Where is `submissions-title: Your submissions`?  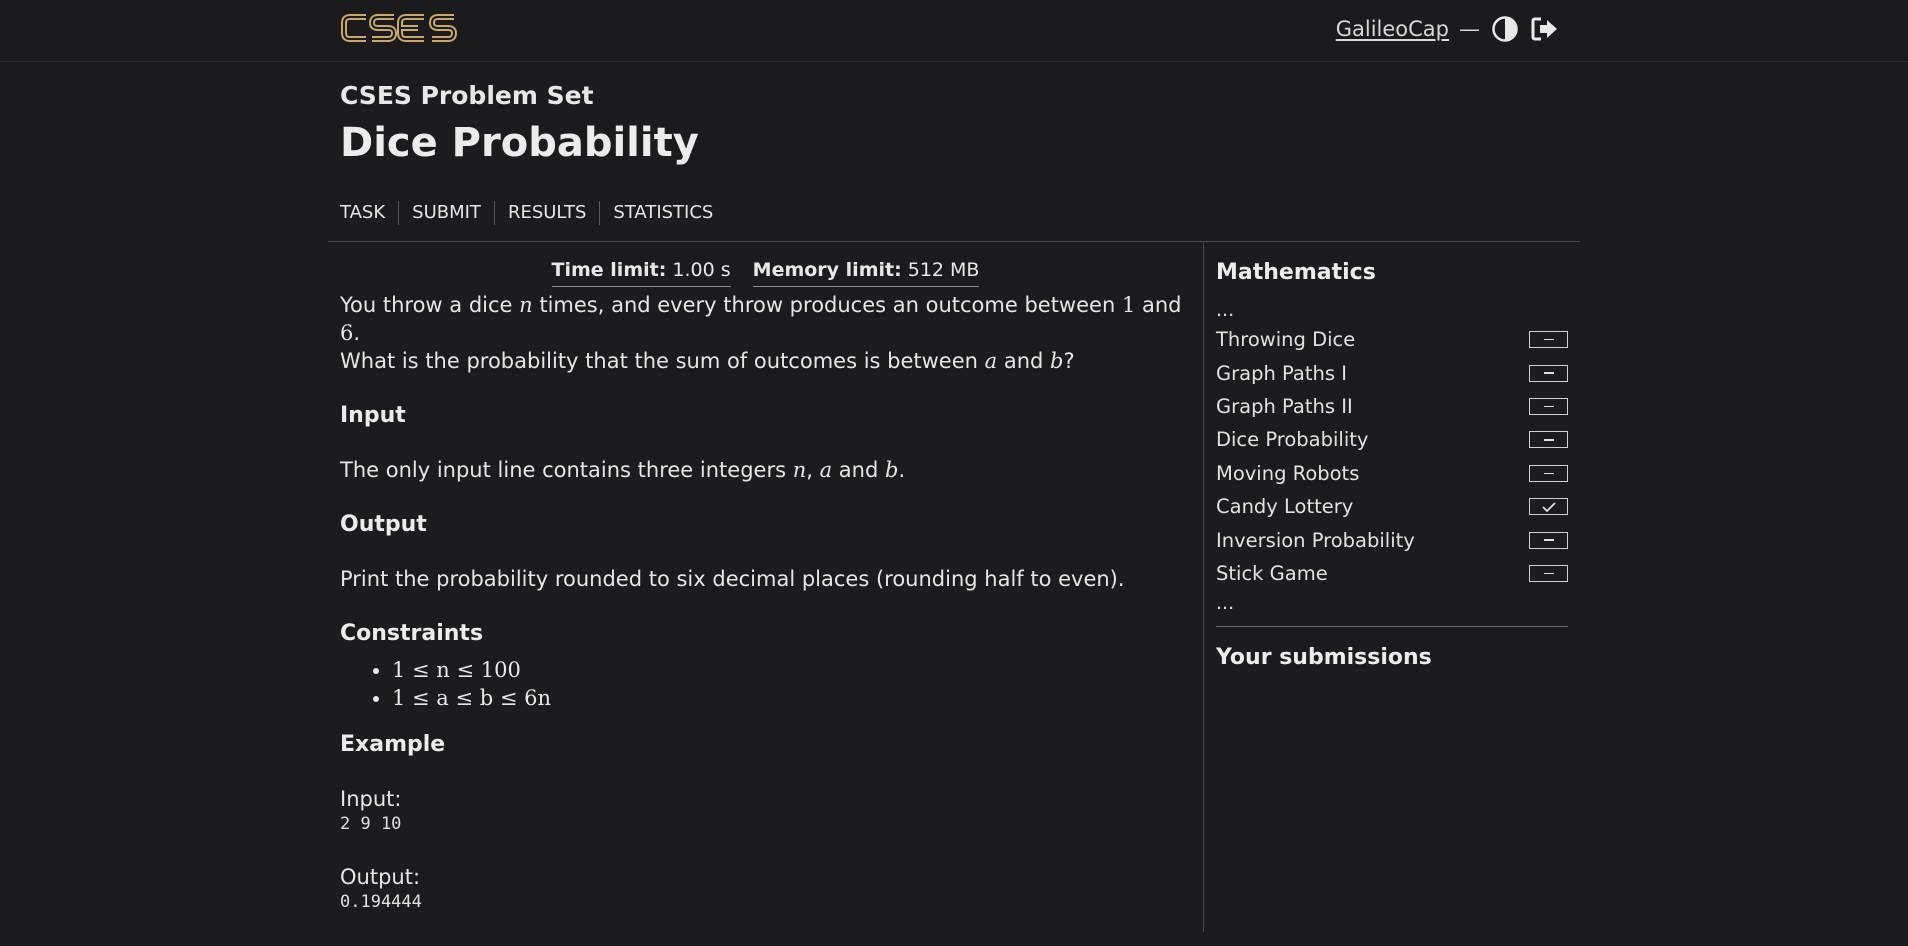
submissions-title: Your submissions is located at coordinates (1324, 658).